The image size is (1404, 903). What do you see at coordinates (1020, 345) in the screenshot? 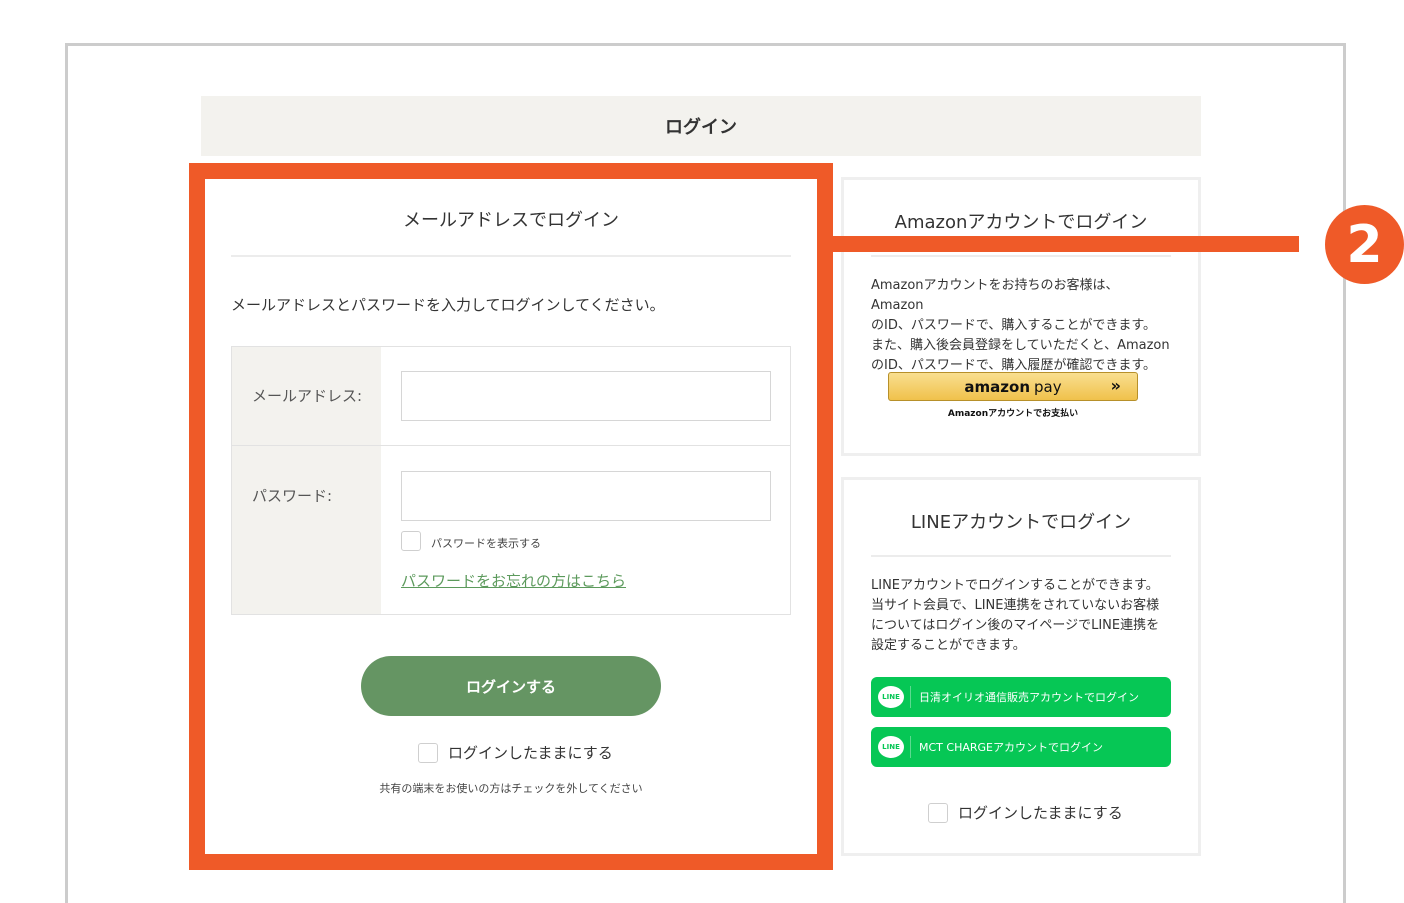
I see `amazon-description-line: また、購入後会員登録をしていただくと、Amazon` at bounding box center [1020, 345].